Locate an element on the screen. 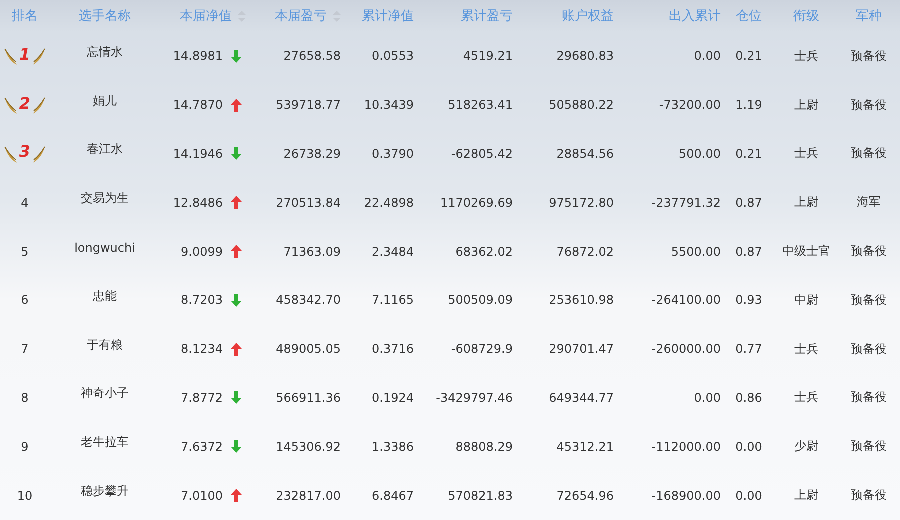  table-cell: -260000.00 is located at coordinates (686, 349).